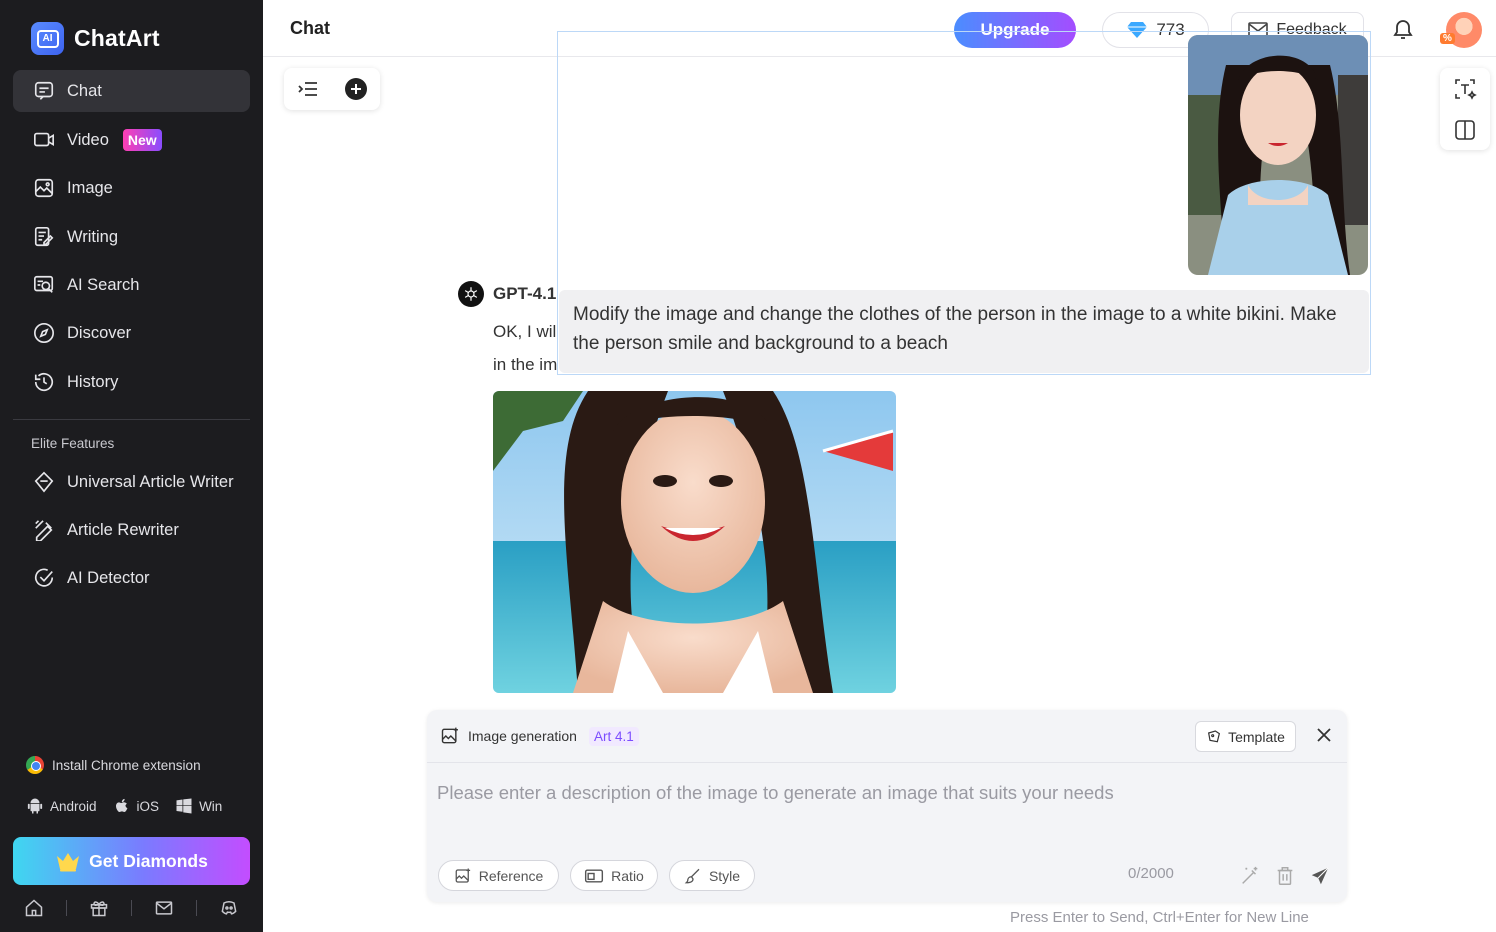 The image size is (1496, 932). Describe the element at coordinates (90, 187) in the screenshot. I see `sidebar-item-label: Image` at that location.